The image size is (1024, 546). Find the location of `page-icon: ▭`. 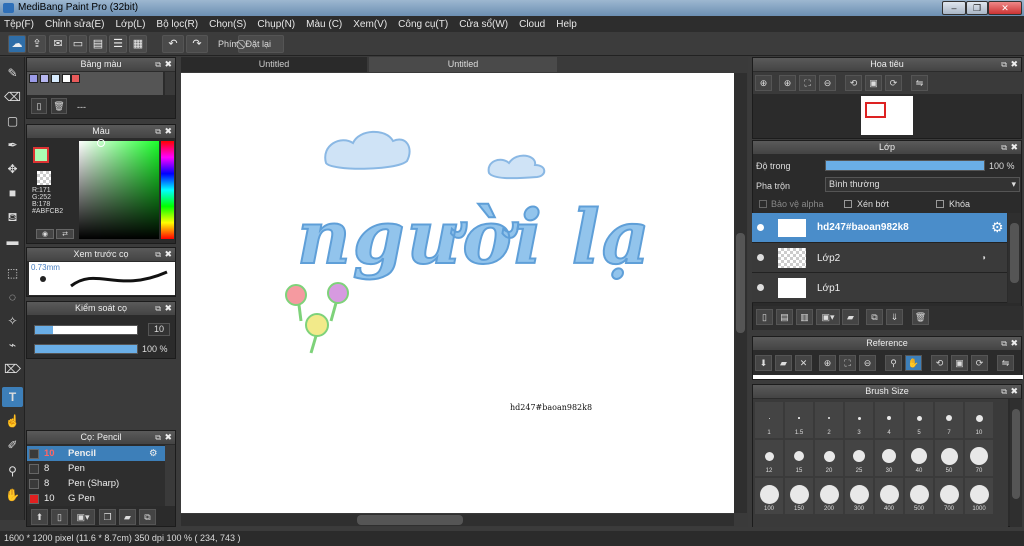

page-icon: ▭ is located at coordinates (78, 44).